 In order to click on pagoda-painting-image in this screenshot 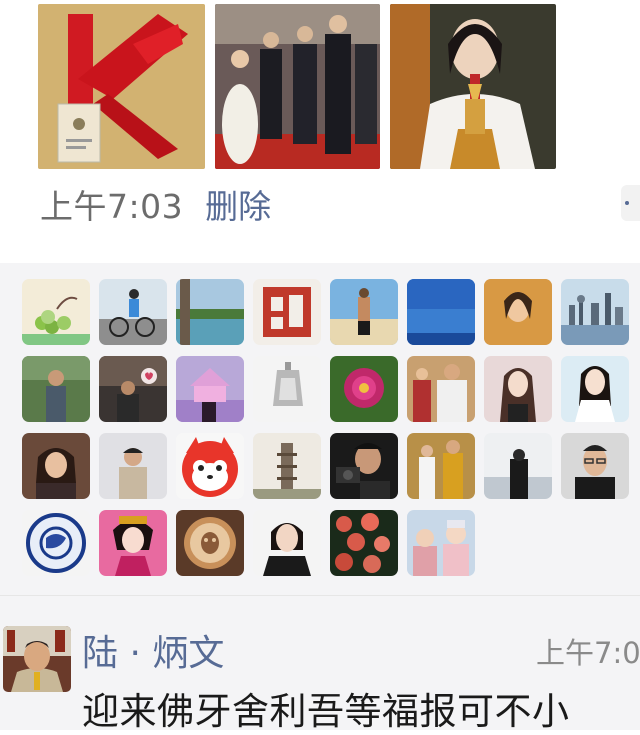, I will do `click(287, 466)`.